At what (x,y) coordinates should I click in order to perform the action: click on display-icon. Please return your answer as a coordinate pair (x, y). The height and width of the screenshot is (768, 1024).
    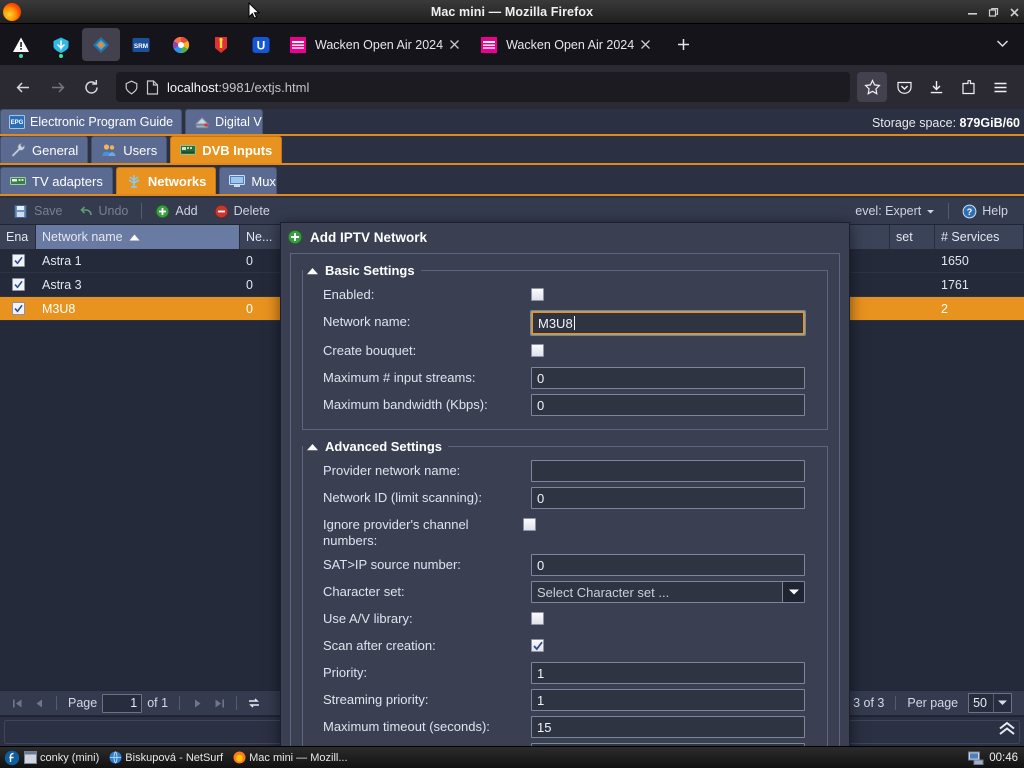
    Looking at the image, I should click on (976, 758).